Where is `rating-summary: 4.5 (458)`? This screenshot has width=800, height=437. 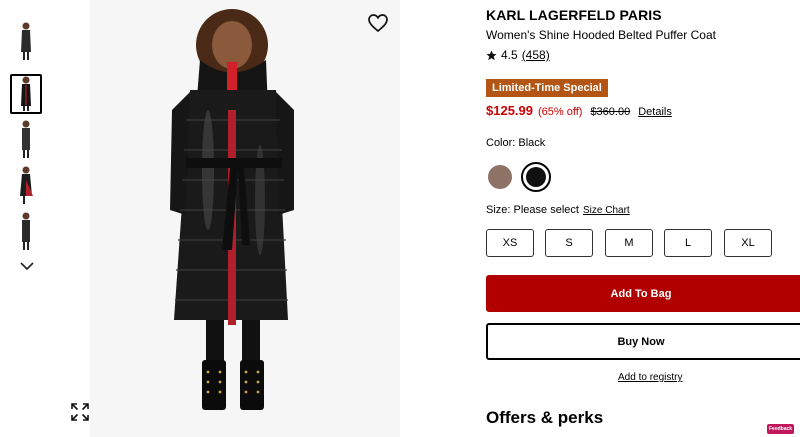 rating-summary: 4.5 (458) is located at coordinates (518, 55).